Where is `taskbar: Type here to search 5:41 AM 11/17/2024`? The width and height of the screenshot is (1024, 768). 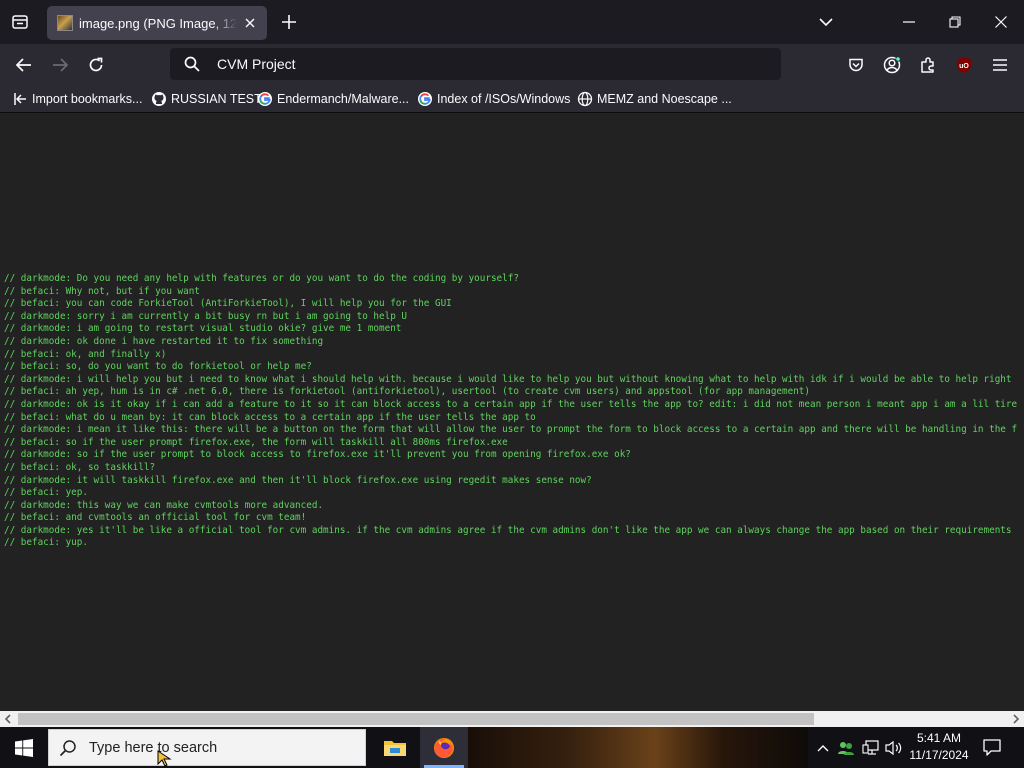 taskbar: Type here to search 5:41 AM 11/17/2024 is located at coordinates (512, 747).